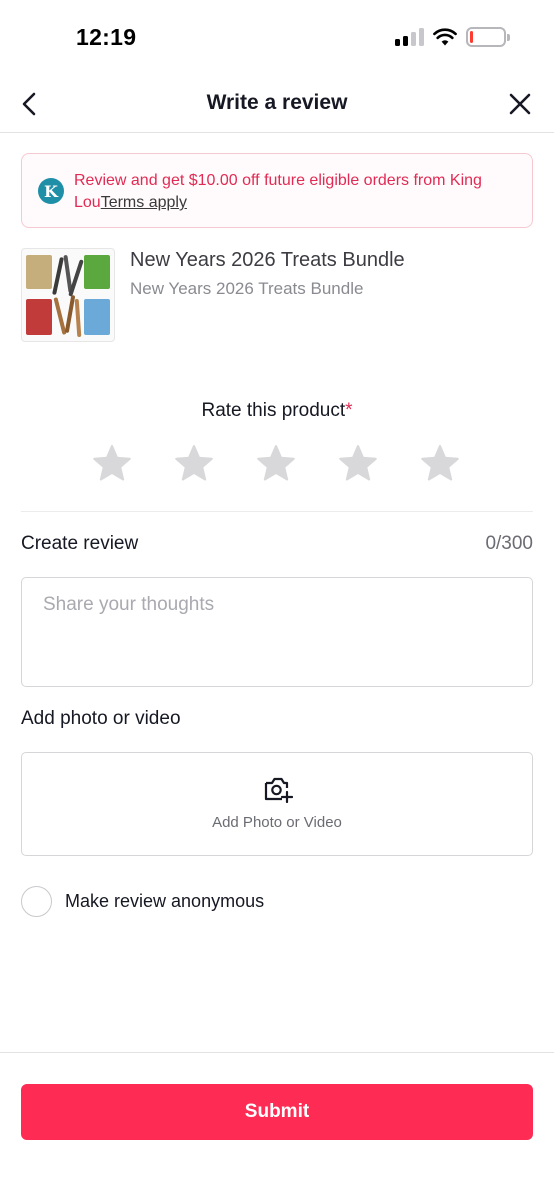 The width and height of the screenshot is (554, 1200). I want to click on product-variant: New Years 2026 Treats Bundle, so click(247, 288).